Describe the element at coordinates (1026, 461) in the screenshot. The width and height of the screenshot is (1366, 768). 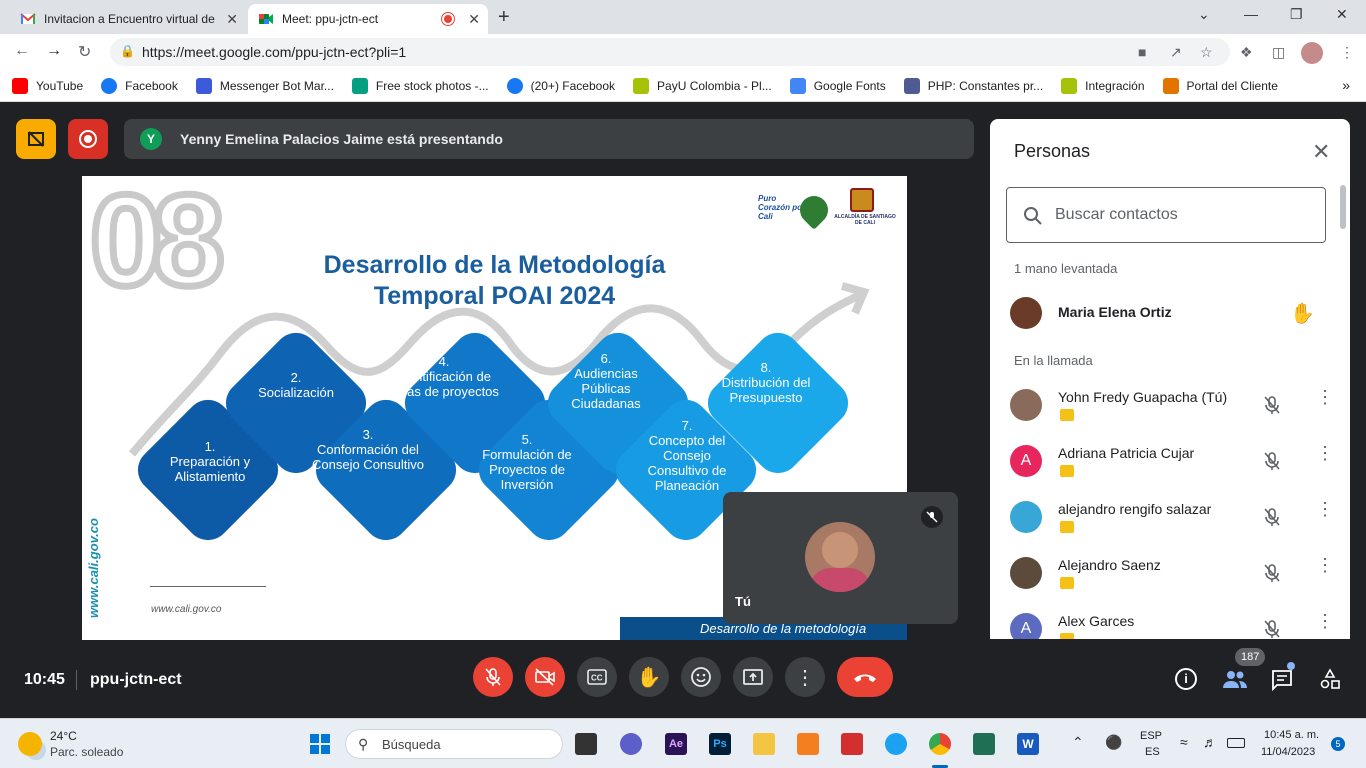
I see `avatar: A` at that location.